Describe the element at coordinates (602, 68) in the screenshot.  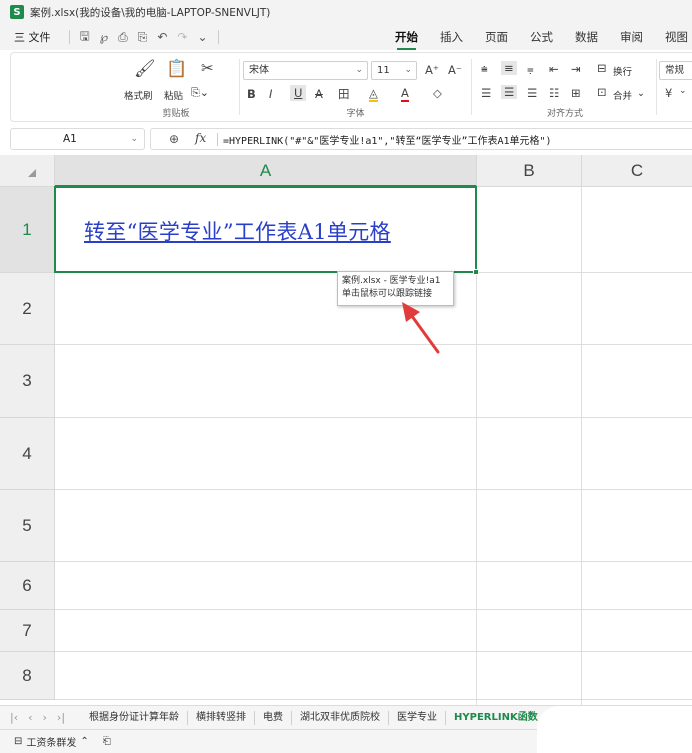
I see `wrap-text-icon: ⊟` at that location.